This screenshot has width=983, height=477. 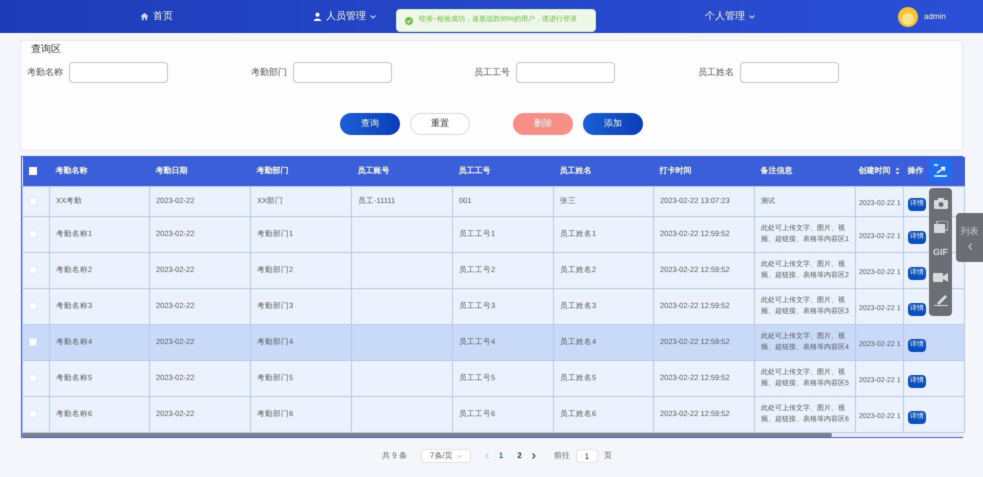 What do you see at coordinates (45, 72) in the screenshot?
I see `field-label: 考勤名称` at bounding box center [45, 72].